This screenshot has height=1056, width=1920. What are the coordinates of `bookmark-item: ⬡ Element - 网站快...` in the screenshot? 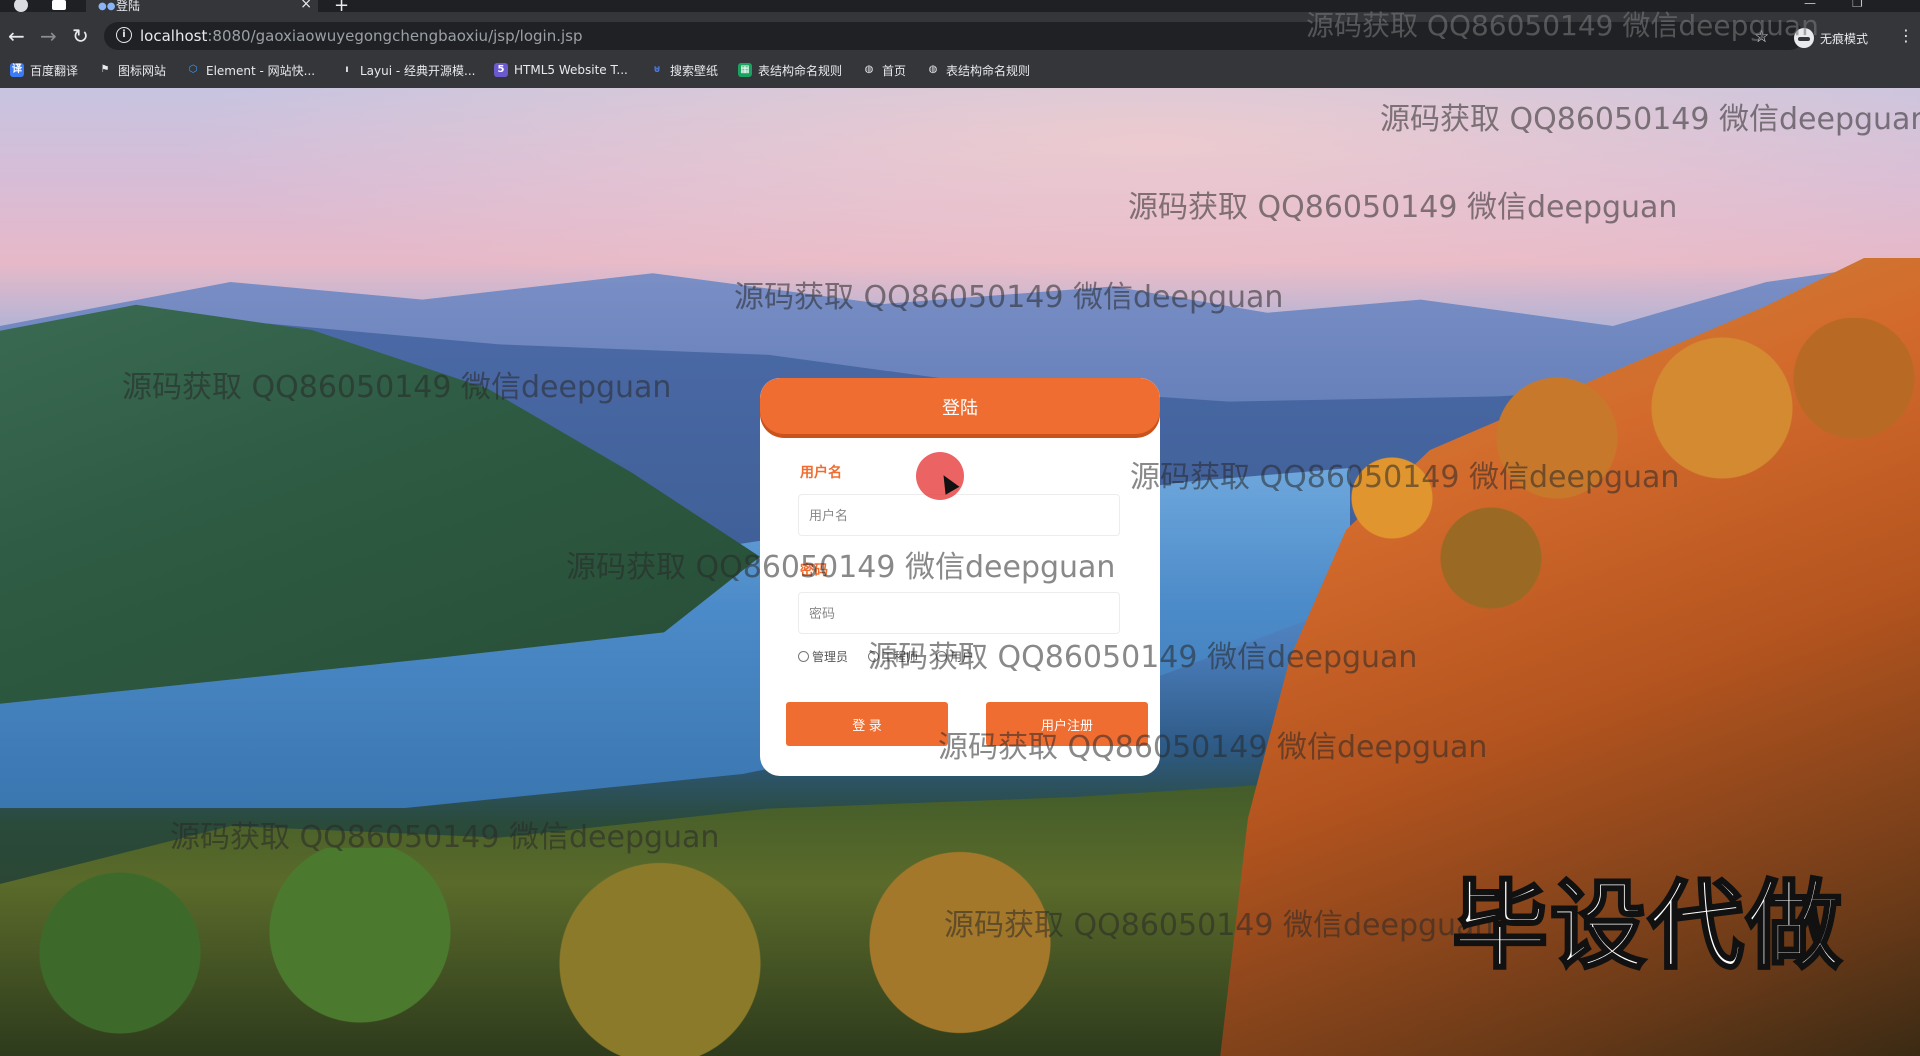 It's located at (250, 70).